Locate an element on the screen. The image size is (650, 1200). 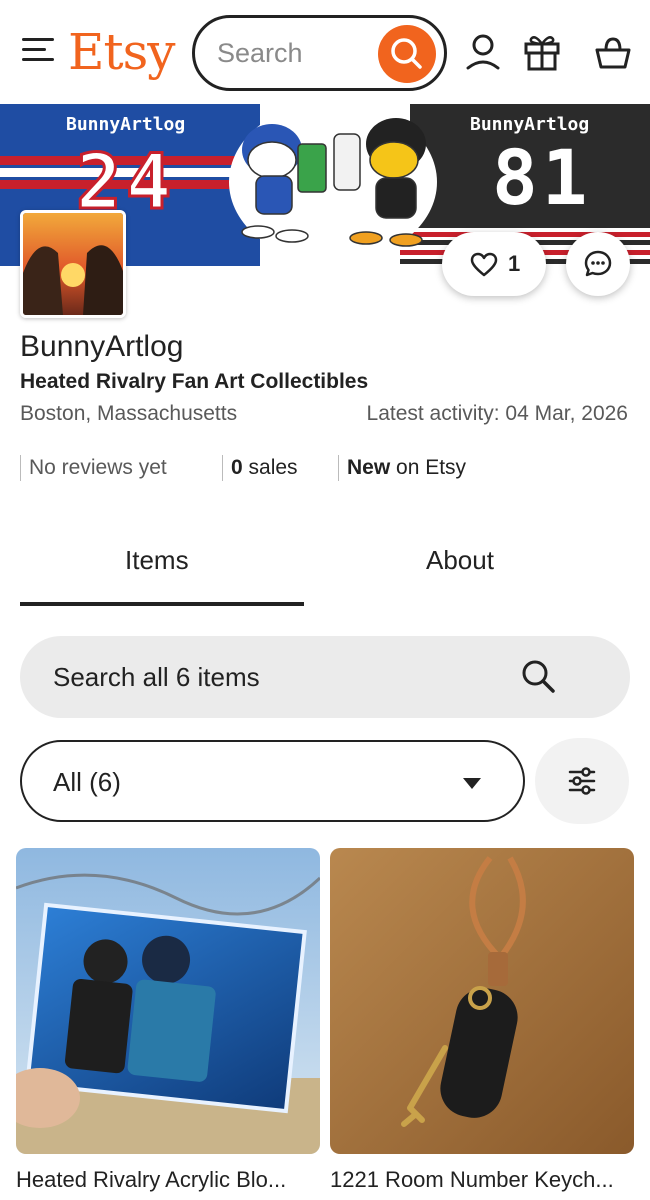
latest-activity: Latest activity: 04 Mar, 2026 is located at coordinates (497, 413).